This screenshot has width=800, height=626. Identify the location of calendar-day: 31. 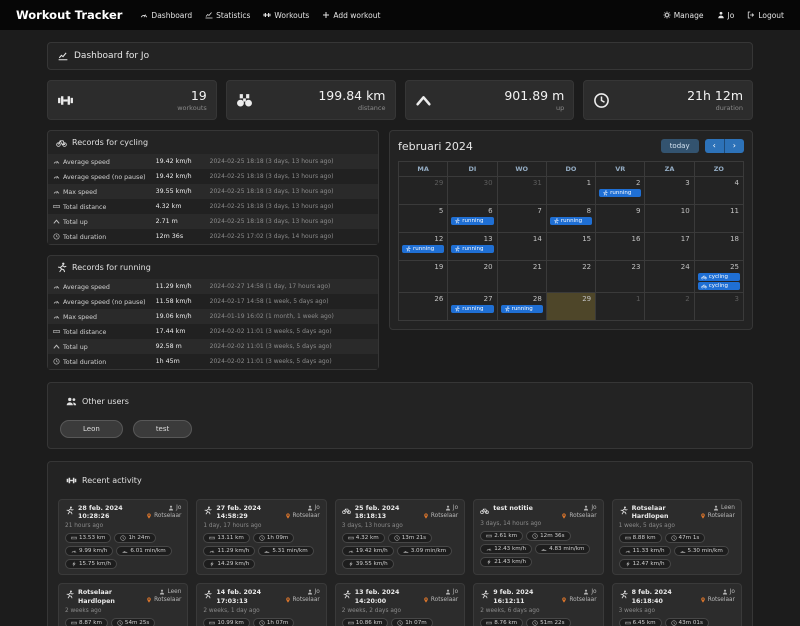
(521, 190).